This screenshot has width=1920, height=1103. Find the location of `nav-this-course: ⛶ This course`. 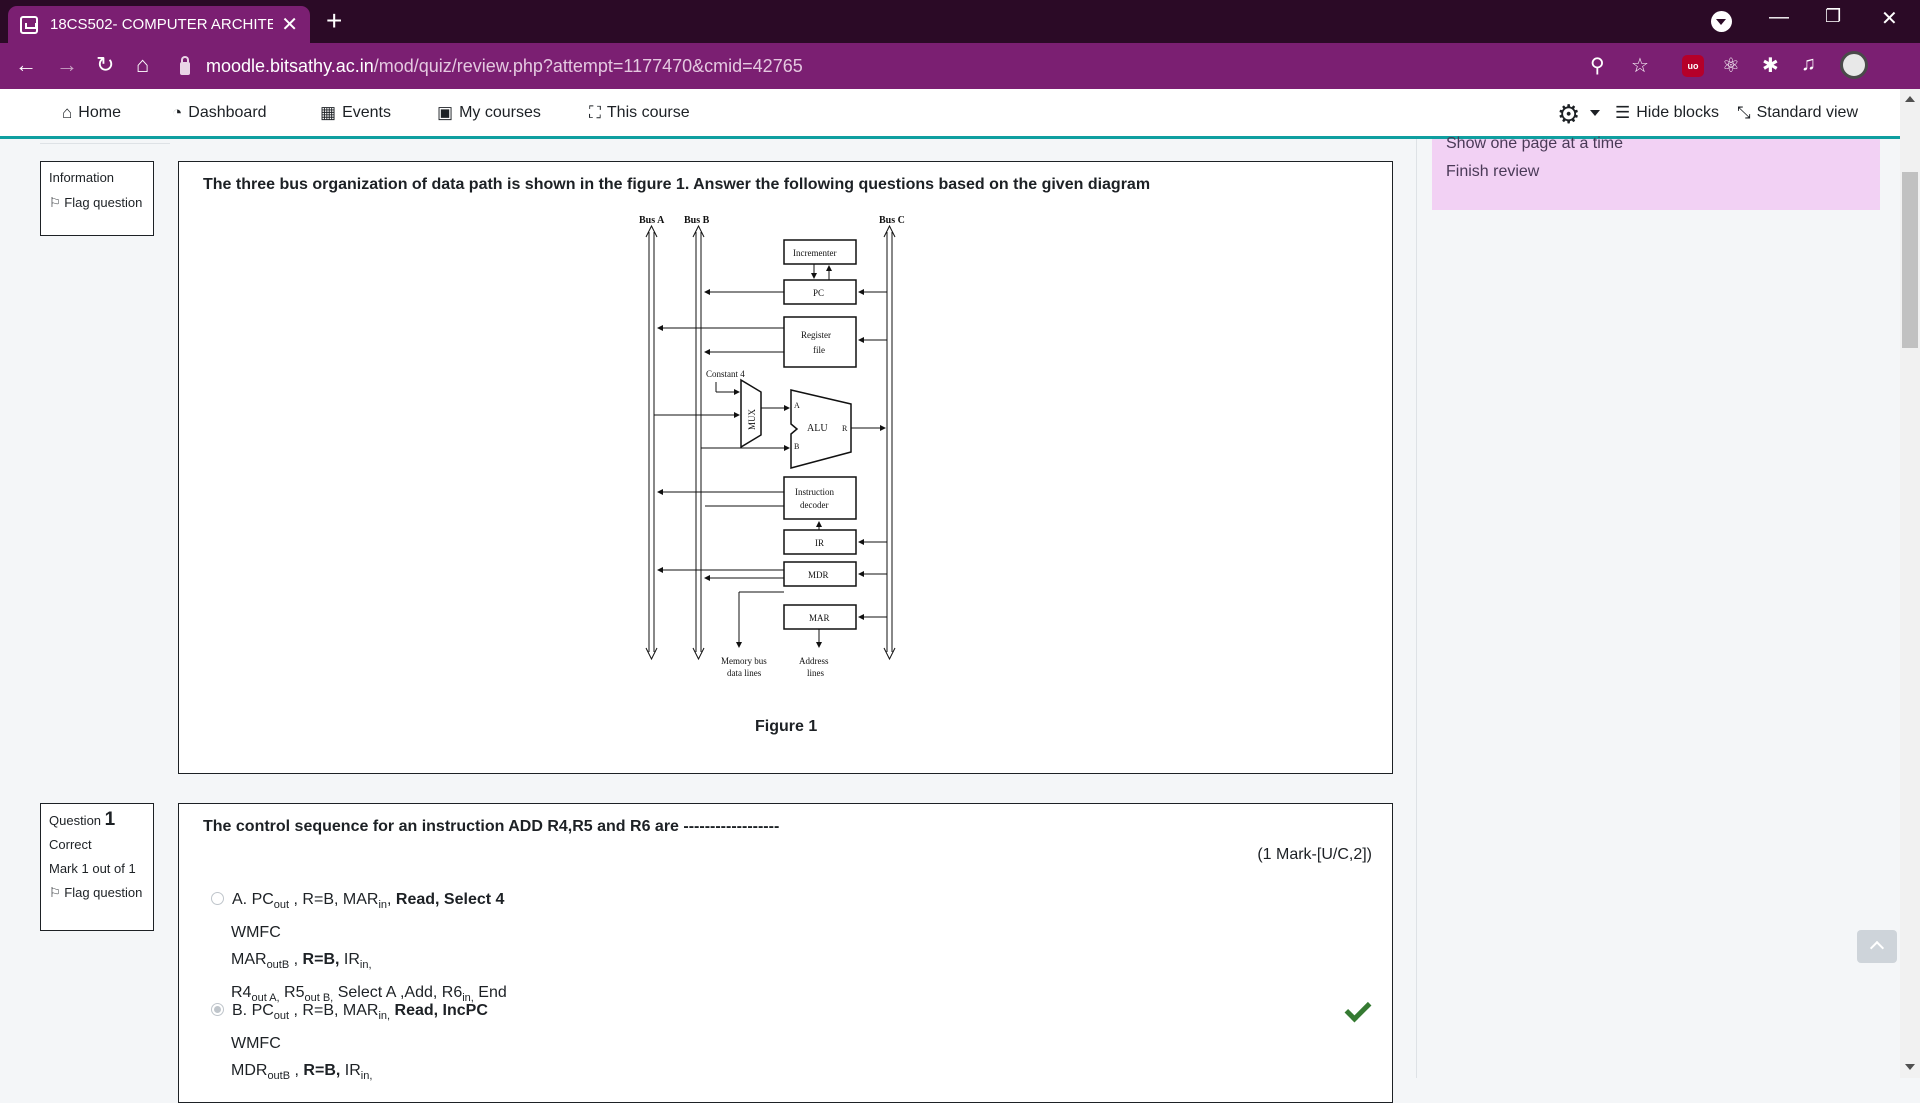

nav-this-course: ⛶ This course is located at coordinates (639, 113).